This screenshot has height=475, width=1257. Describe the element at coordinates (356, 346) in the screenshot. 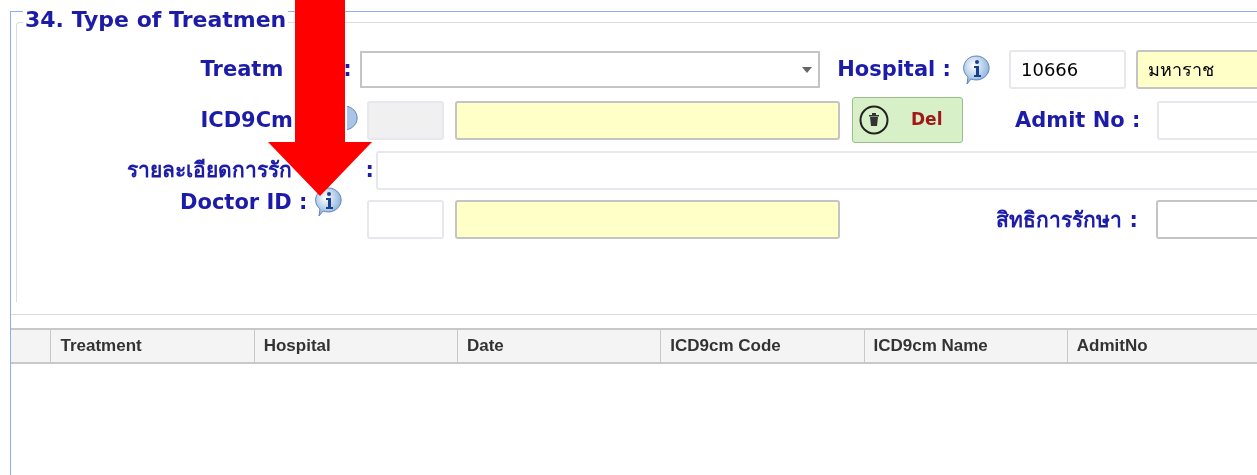

I see `column-header: Hospital` at that location.